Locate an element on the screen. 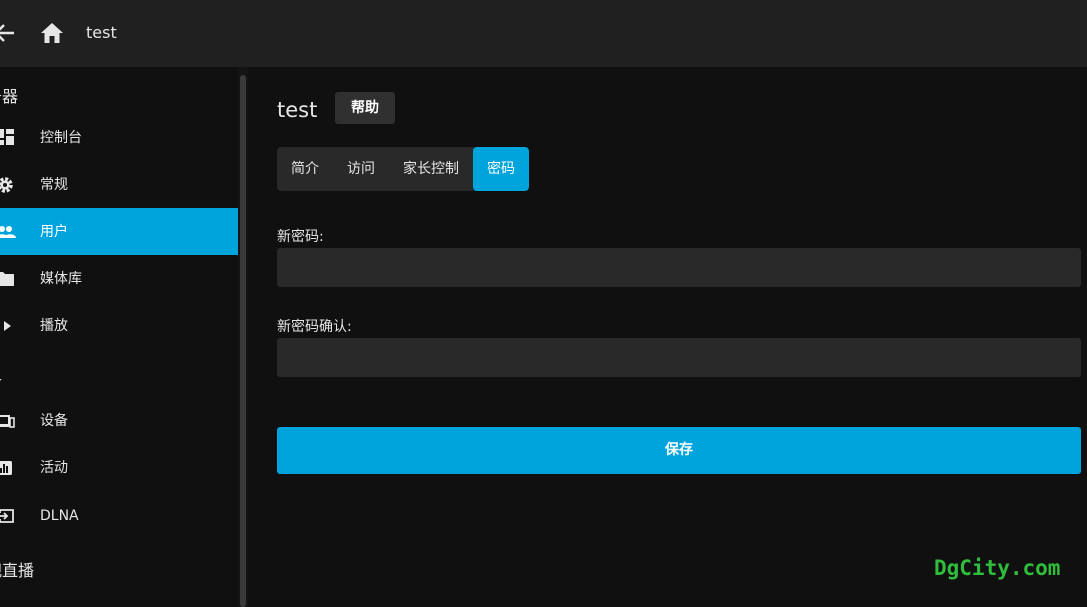 The image size is (1087, 607). tab-profile: 简介 is located at coordinates (305, 169).